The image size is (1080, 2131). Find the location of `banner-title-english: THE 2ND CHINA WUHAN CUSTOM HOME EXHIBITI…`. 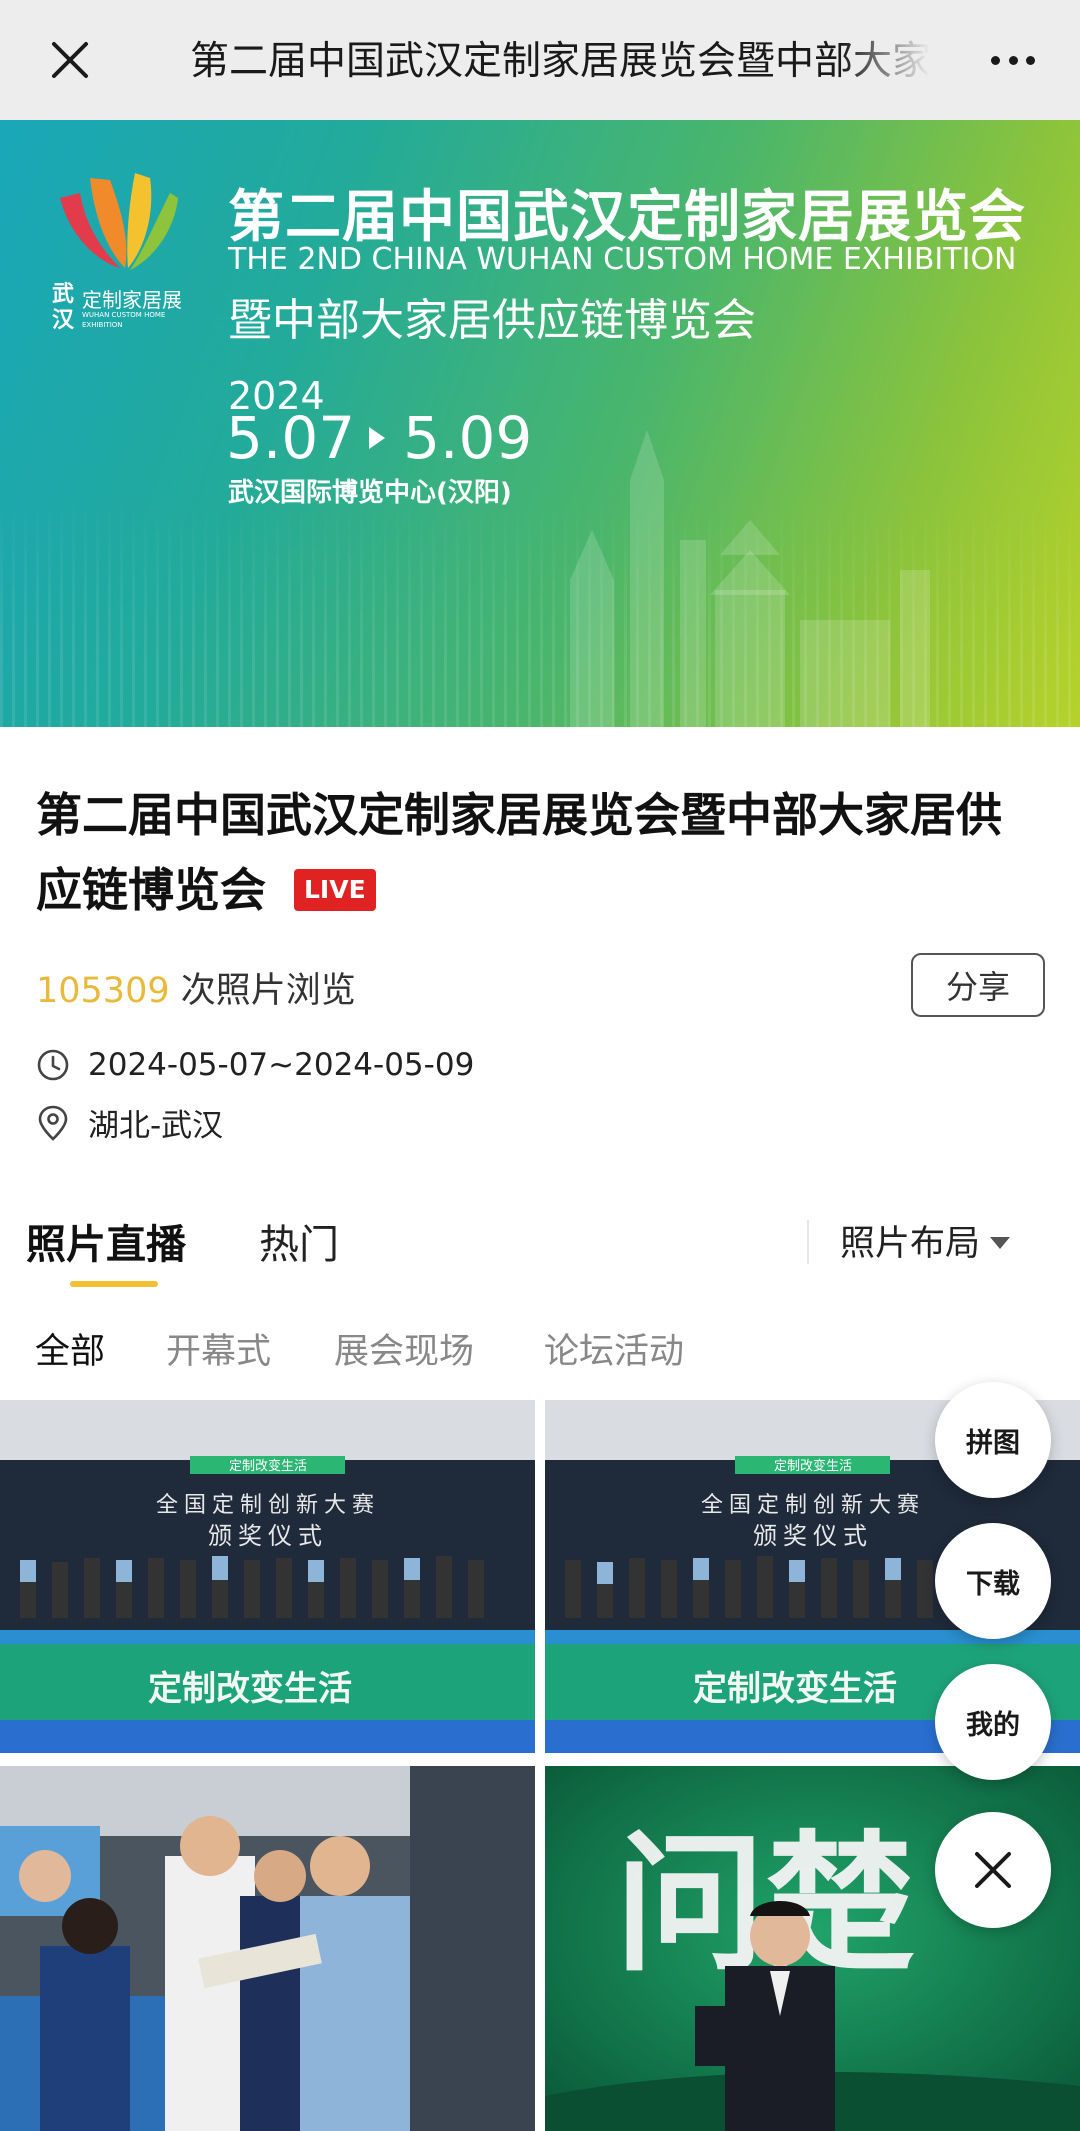

banner-title-english: THE 2ND CHINA WUHAN CUSTOM HOME EXHIBITI… is located at coordinates (622, 259).